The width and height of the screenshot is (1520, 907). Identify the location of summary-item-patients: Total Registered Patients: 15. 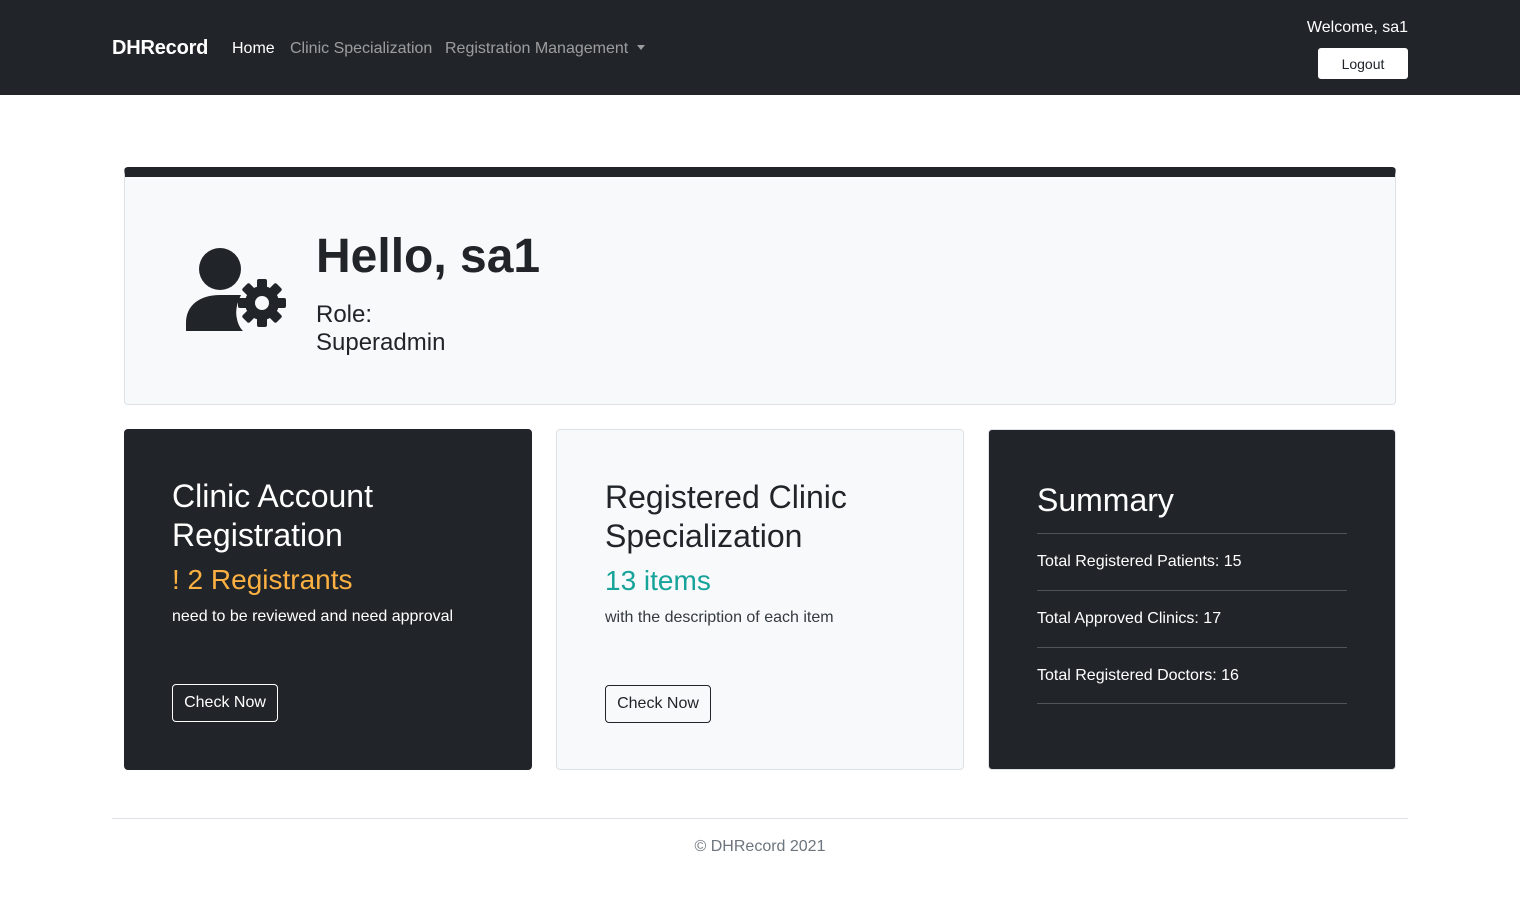
(1192, 561).